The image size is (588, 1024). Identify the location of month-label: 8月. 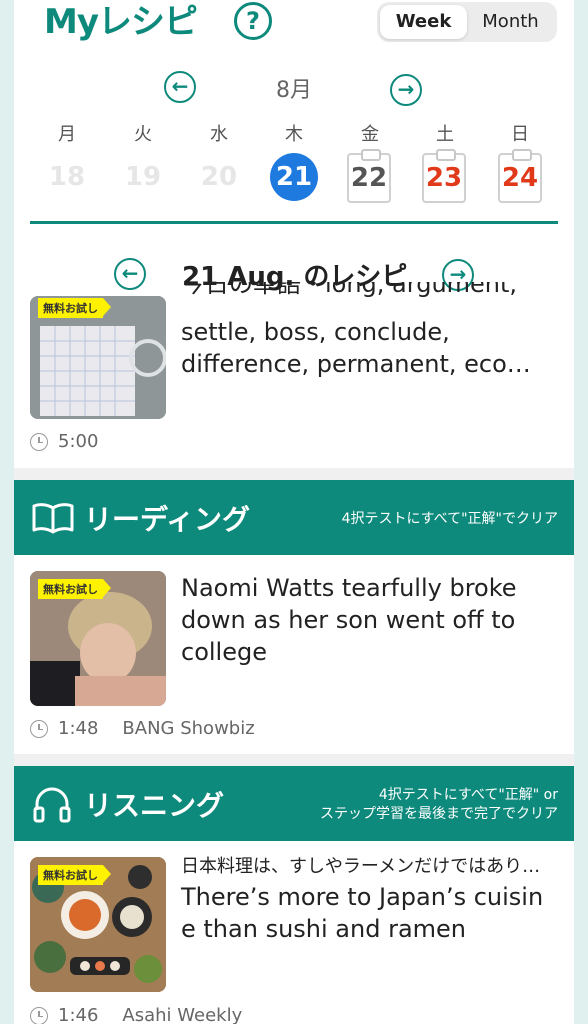
(294, 90).